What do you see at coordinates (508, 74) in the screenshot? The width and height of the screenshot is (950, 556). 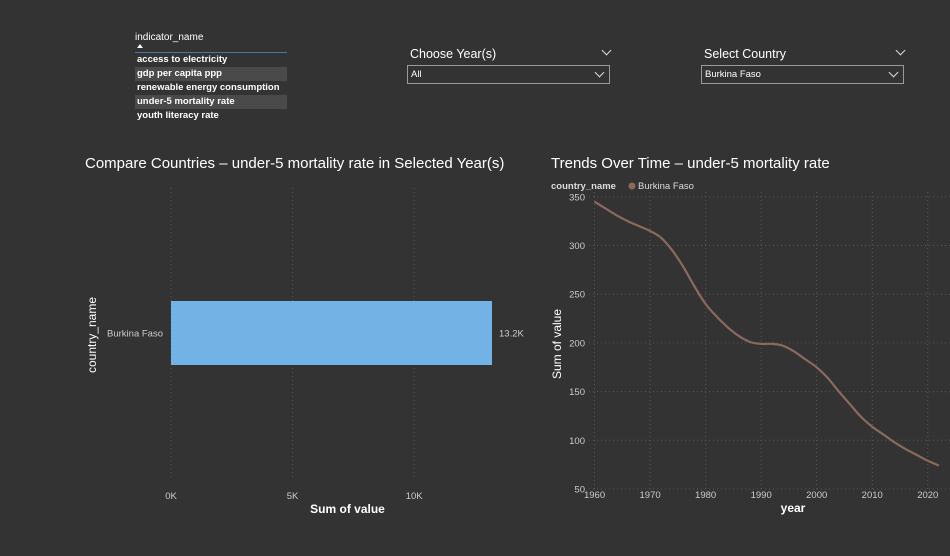 I see `year-select: All` at bounding box center [508, 74].